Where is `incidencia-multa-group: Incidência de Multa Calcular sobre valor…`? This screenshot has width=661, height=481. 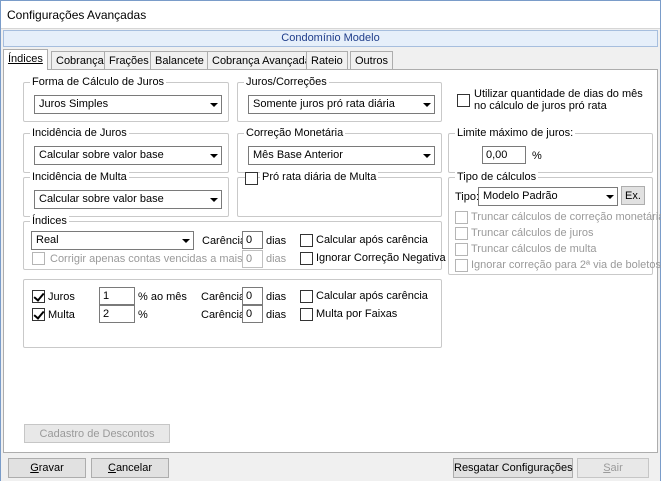 incidencia-multa-group: Incidência de Multa Calcular sobre valor… is located at coordinates (126, 194).